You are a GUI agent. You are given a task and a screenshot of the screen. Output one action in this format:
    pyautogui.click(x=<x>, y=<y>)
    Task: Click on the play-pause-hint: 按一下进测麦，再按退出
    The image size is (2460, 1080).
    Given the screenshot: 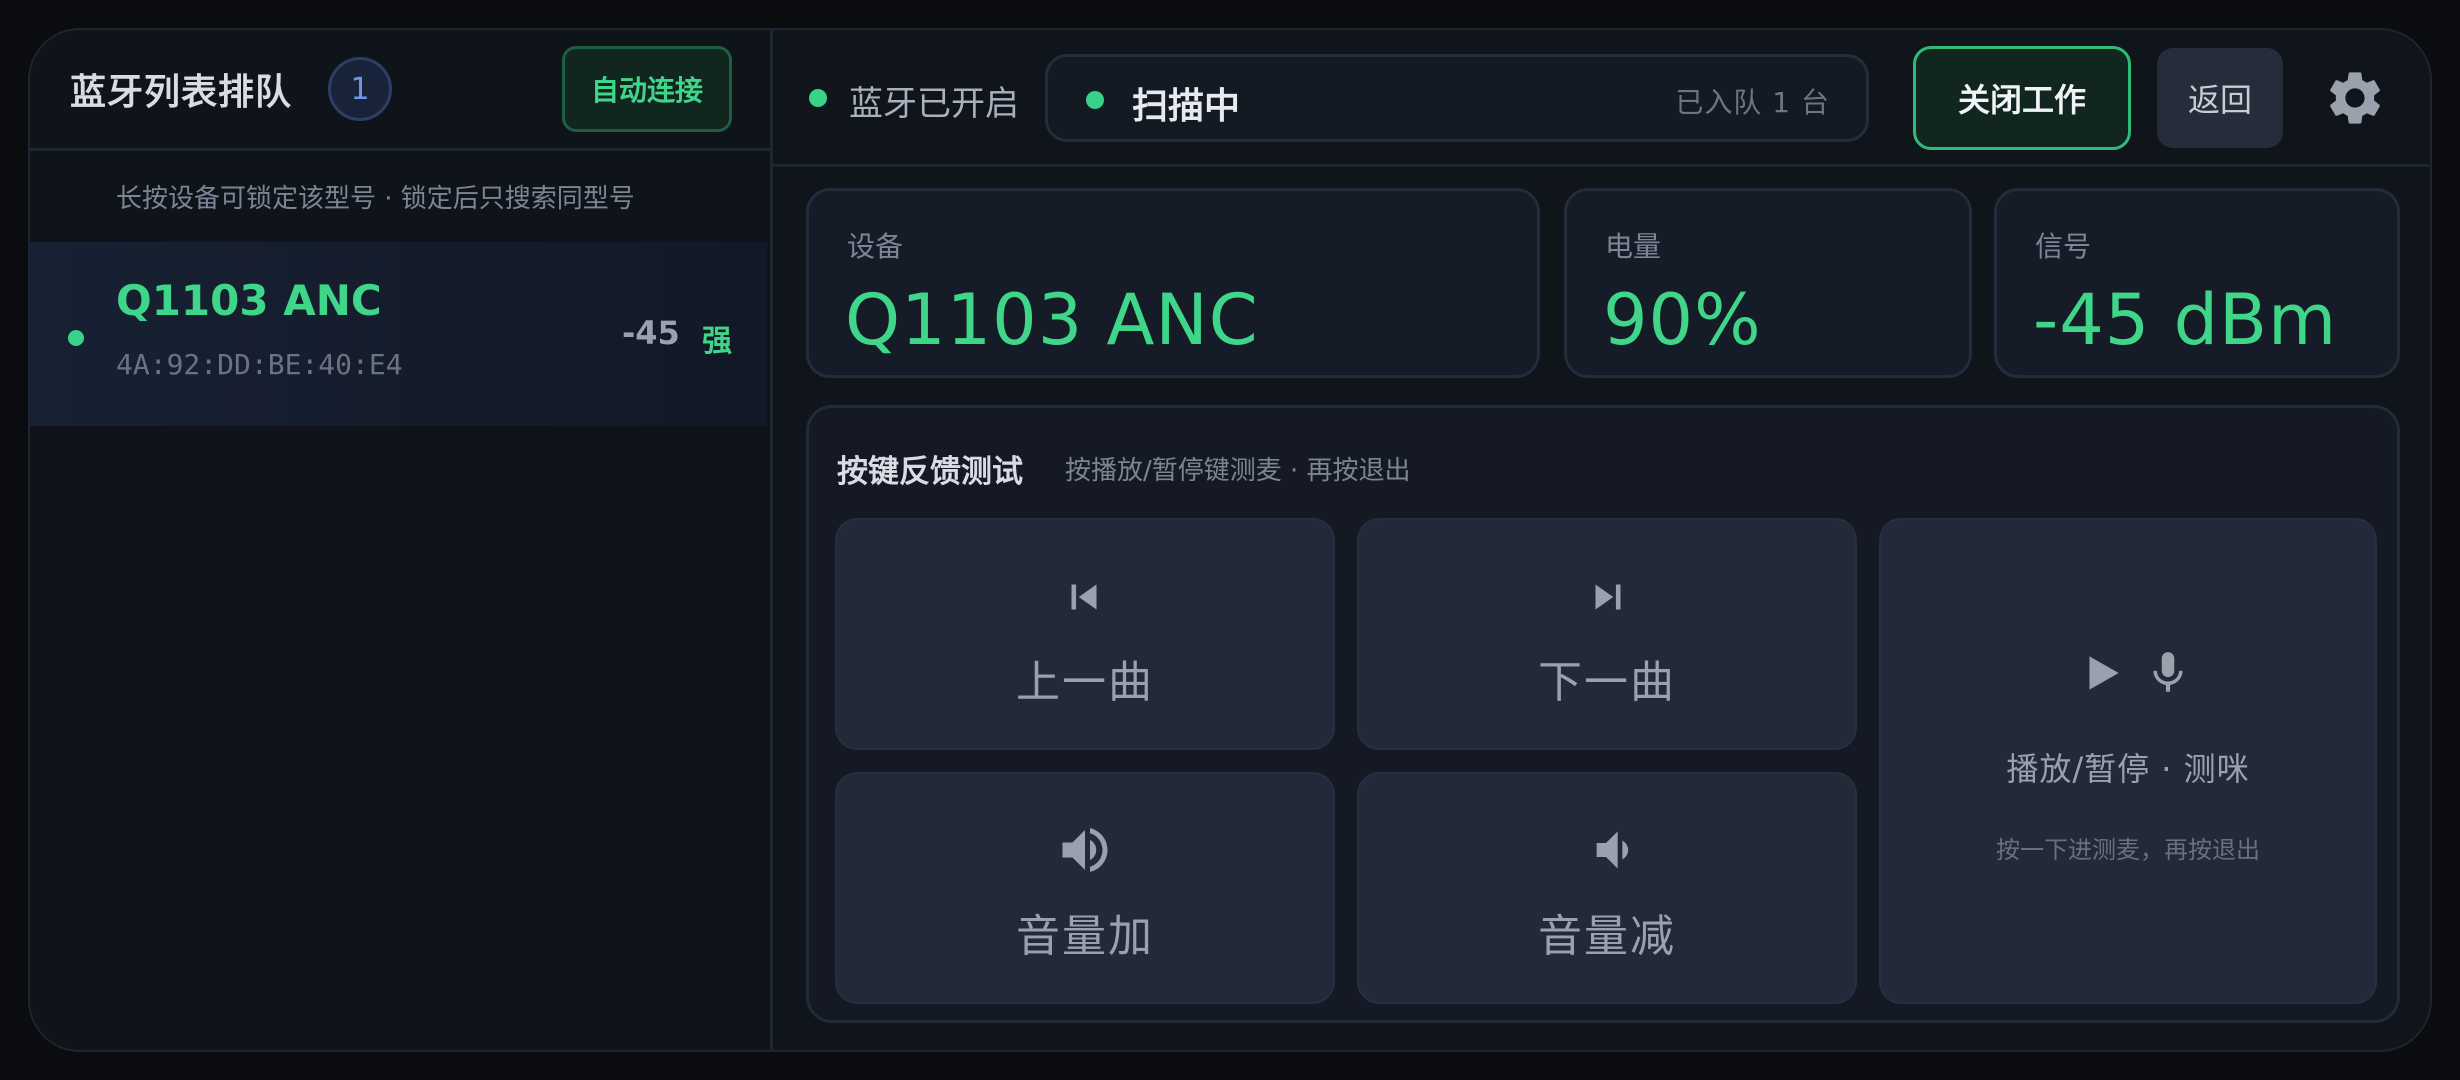 What is the action you would take?
    pyautogui.click(x=2128, y=850)
    